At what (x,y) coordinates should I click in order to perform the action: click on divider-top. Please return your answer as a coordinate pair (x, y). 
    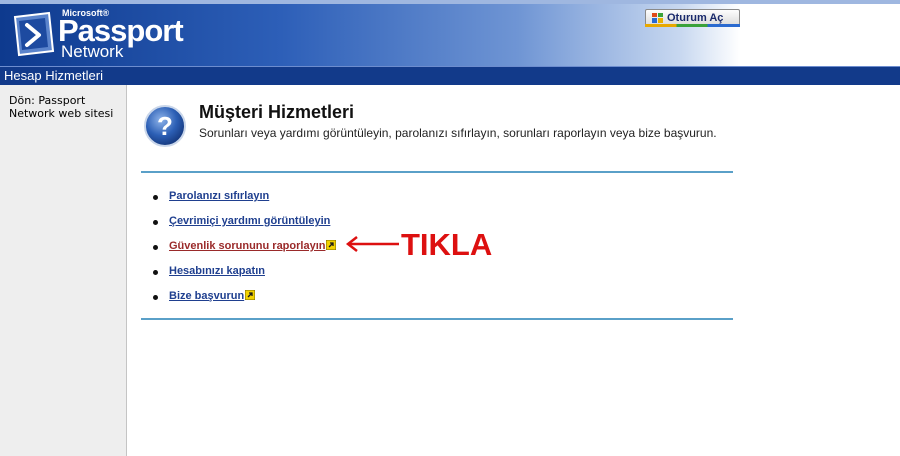
    Looking at the image, I should click on (437, 172).